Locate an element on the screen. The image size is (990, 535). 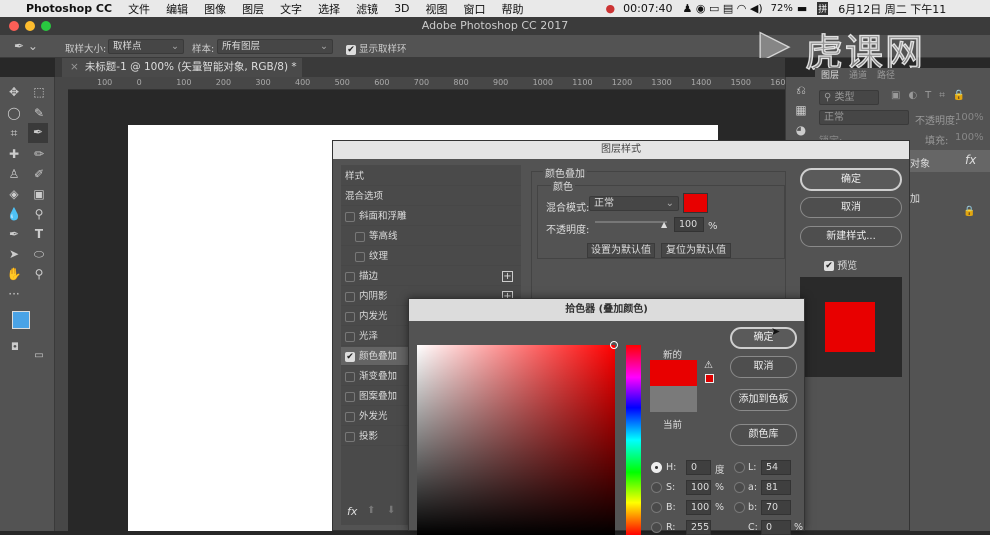
quick-mask-icon: ◘ is located at coordinates (15, 348).